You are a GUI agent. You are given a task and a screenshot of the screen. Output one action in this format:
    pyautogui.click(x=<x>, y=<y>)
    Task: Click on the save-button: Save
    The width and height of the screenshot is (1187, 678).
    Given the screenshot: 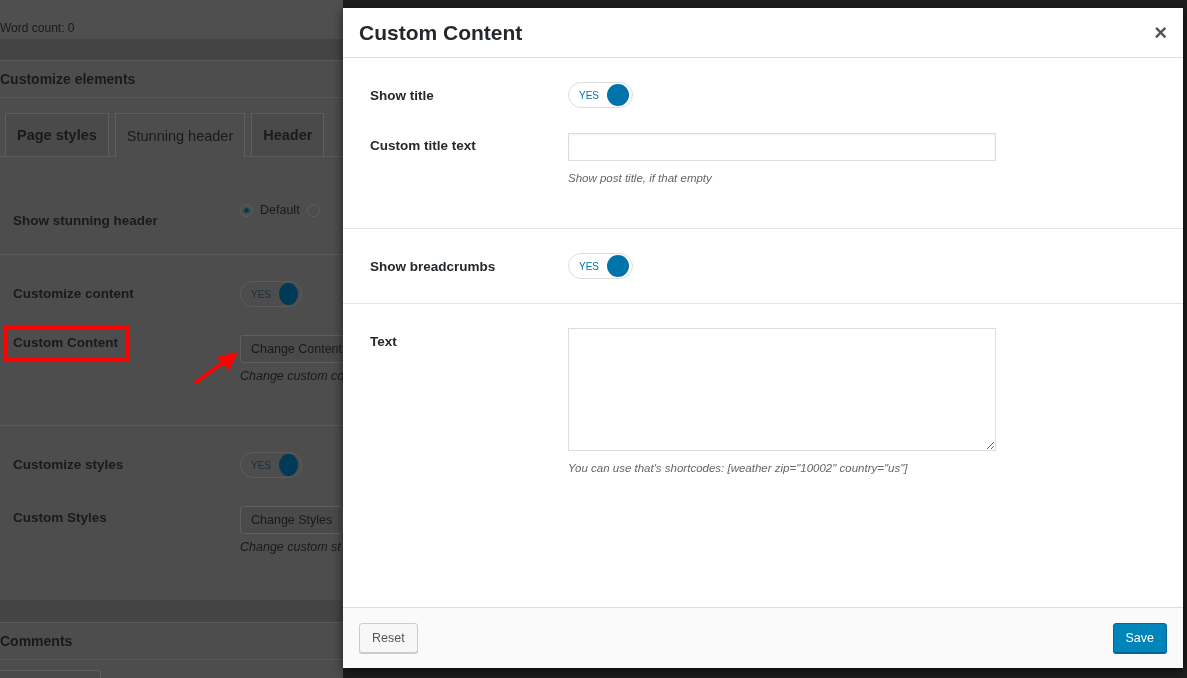 What is the action you would take?
    pyautogui.click(x=1139, y=638)
    